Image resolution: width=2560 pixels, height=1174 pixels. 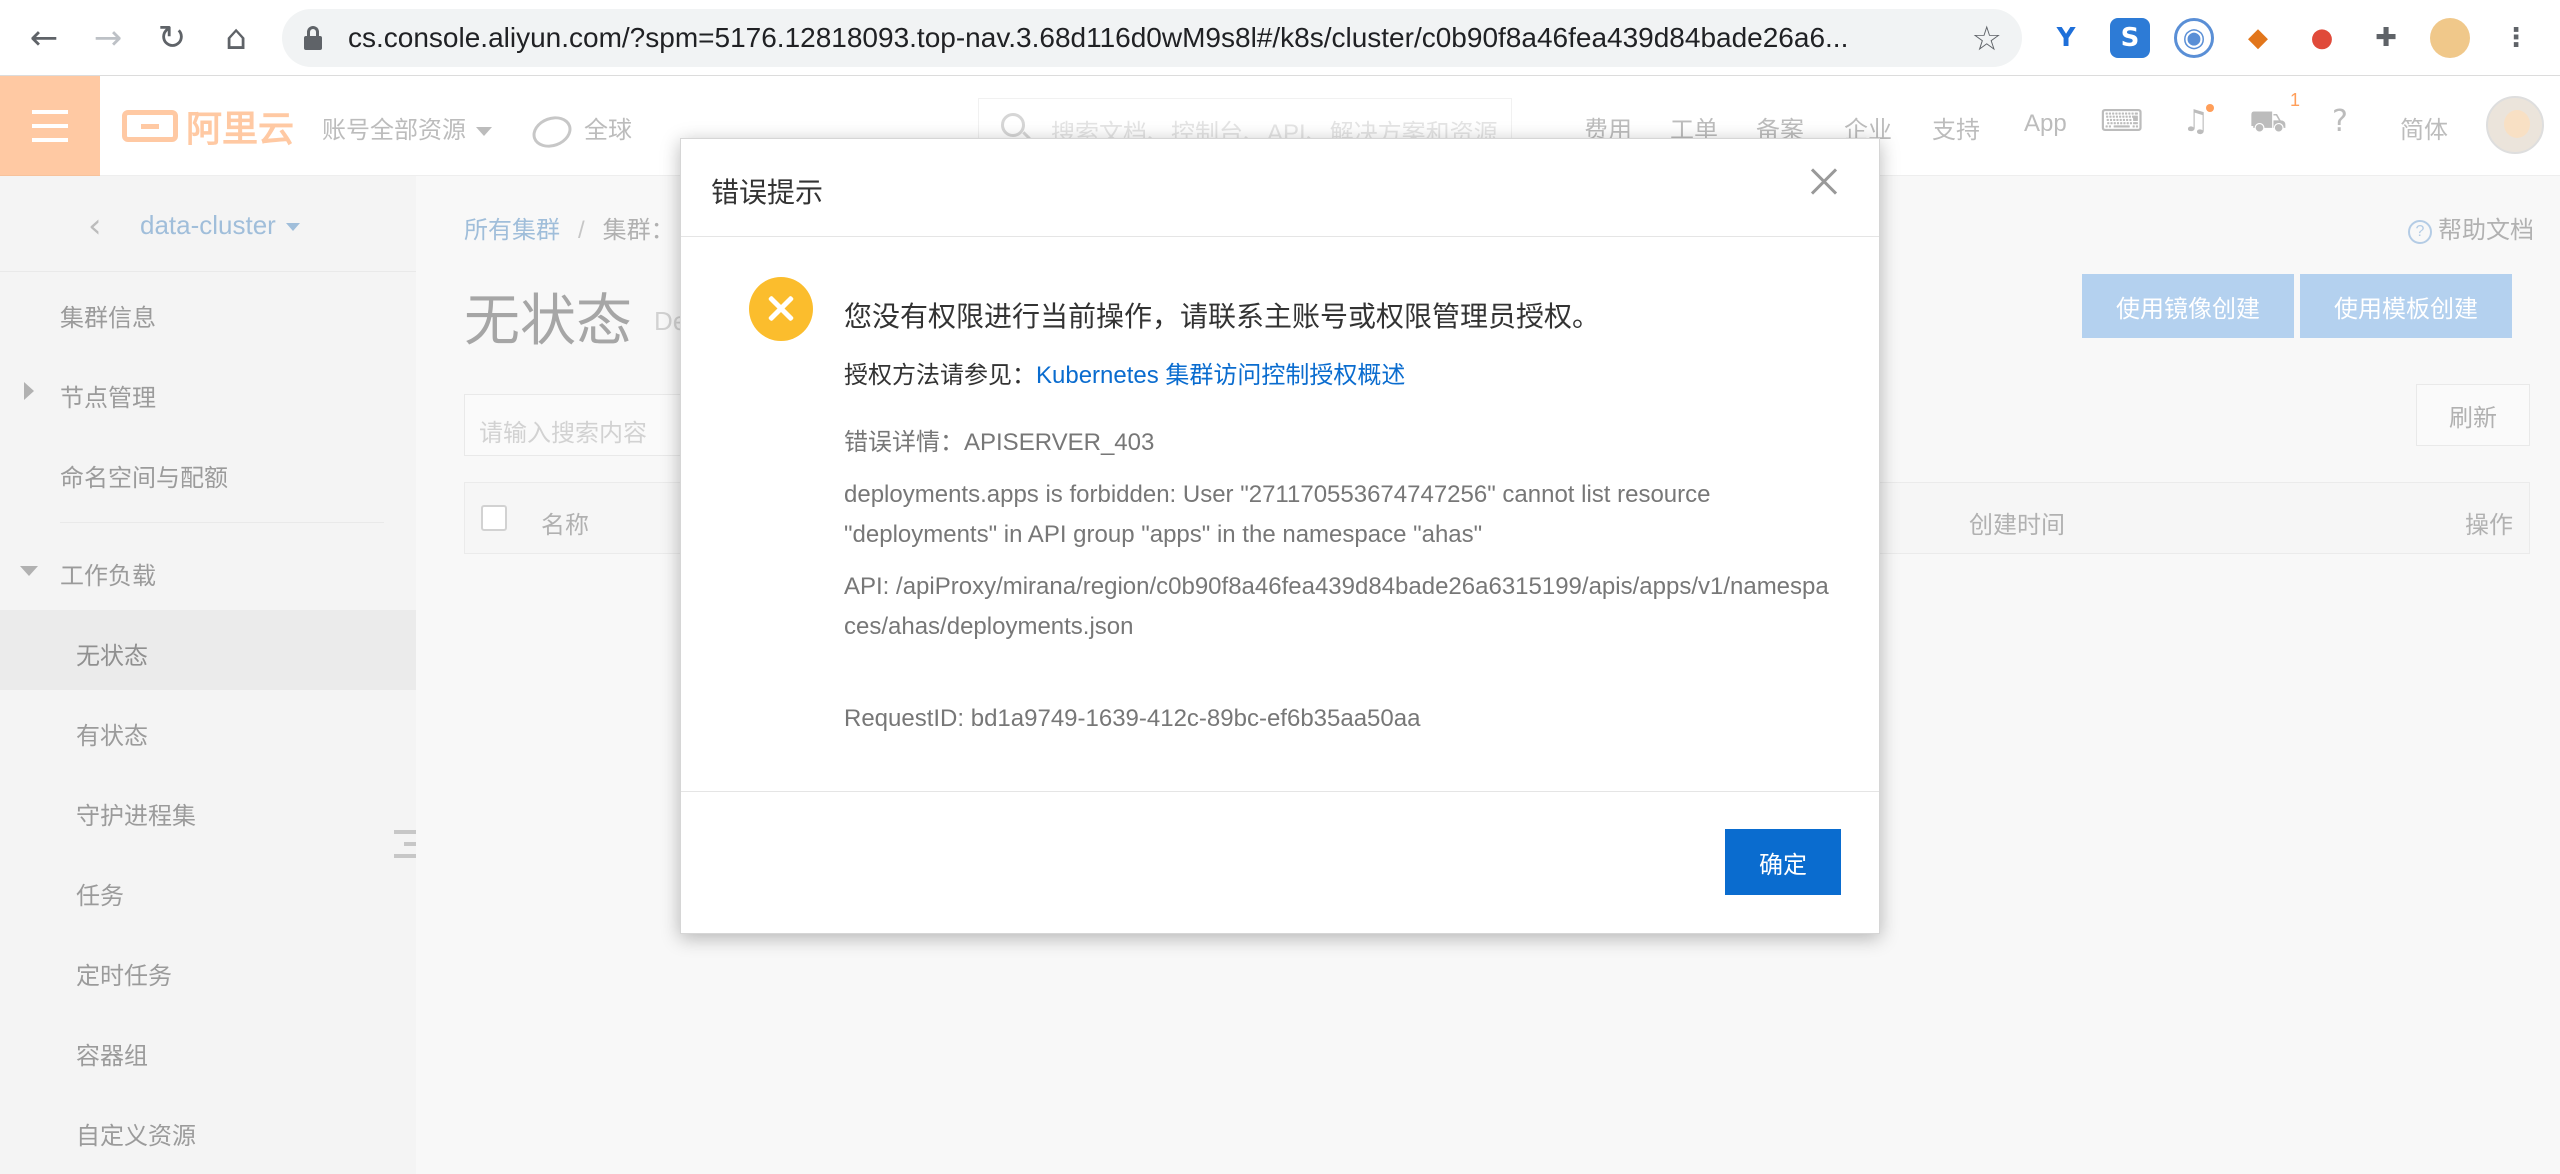 What do you see at coordinates (1280, 791) in the screenshot?
I see `dialog-footer-divider` at bounding box center [1280, 791].